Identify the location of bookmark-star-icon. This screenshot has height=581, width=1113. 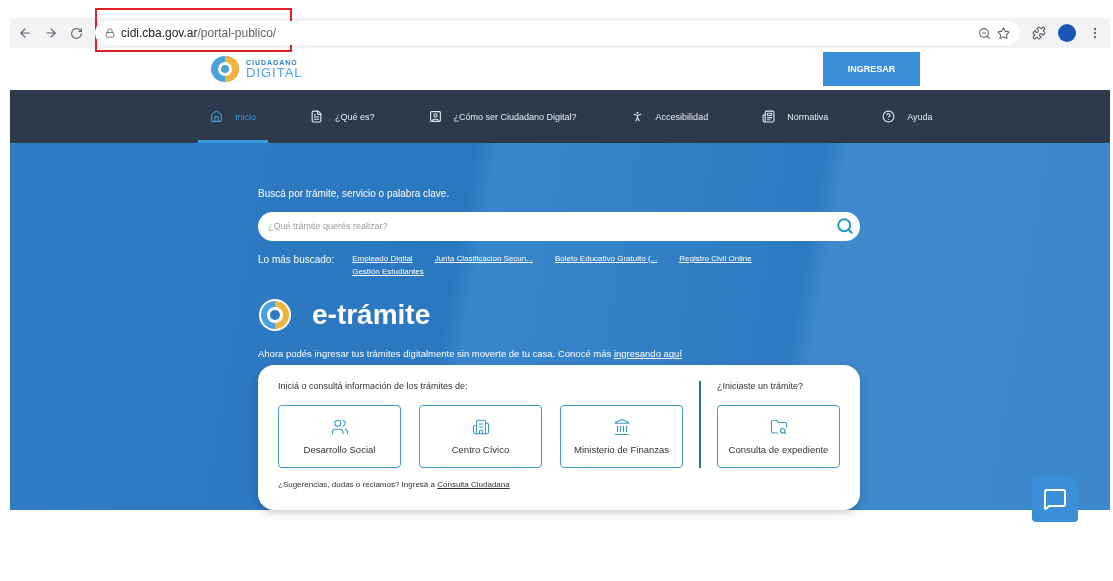
(1003, 33).